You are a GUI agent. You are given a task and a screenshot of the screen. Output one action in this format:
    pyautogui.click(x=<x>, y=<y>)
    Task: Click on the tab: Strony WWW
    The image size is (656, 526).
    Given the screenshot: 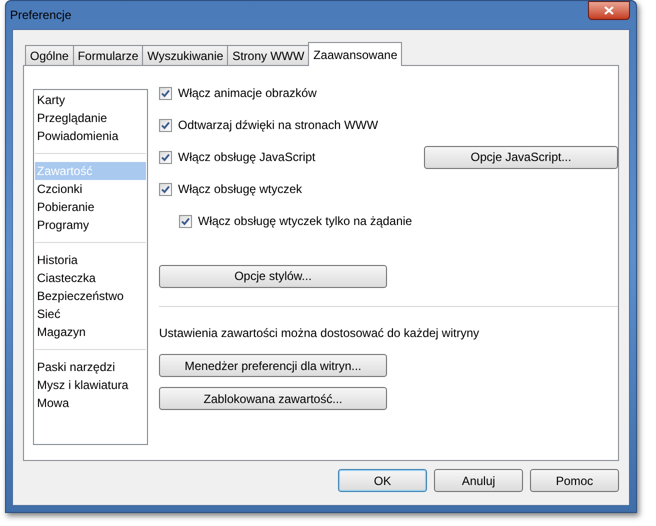 What is the action you would take?
    pyautogui.click(x=268, y=55)
    